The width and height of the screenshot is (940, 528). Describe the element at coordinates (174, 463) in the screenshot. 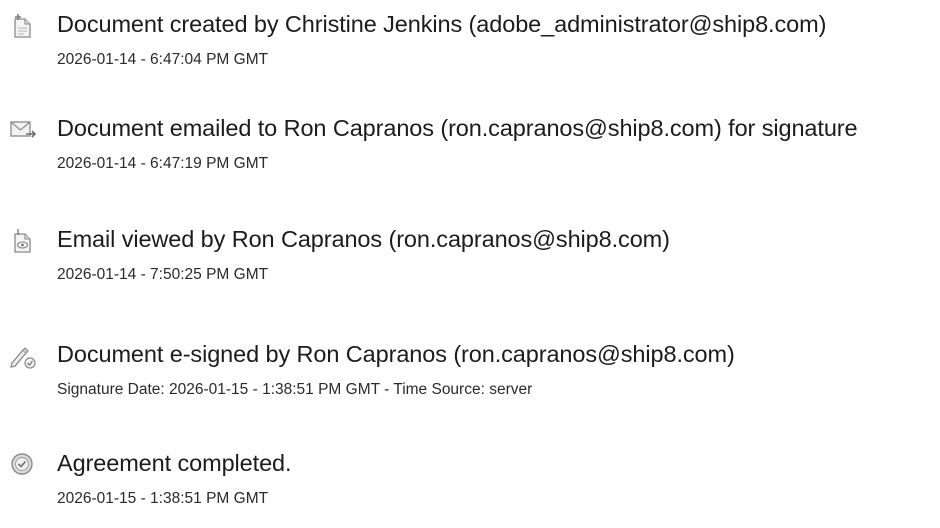

I see `audit-entry-title: Agreement completed.` at that location.